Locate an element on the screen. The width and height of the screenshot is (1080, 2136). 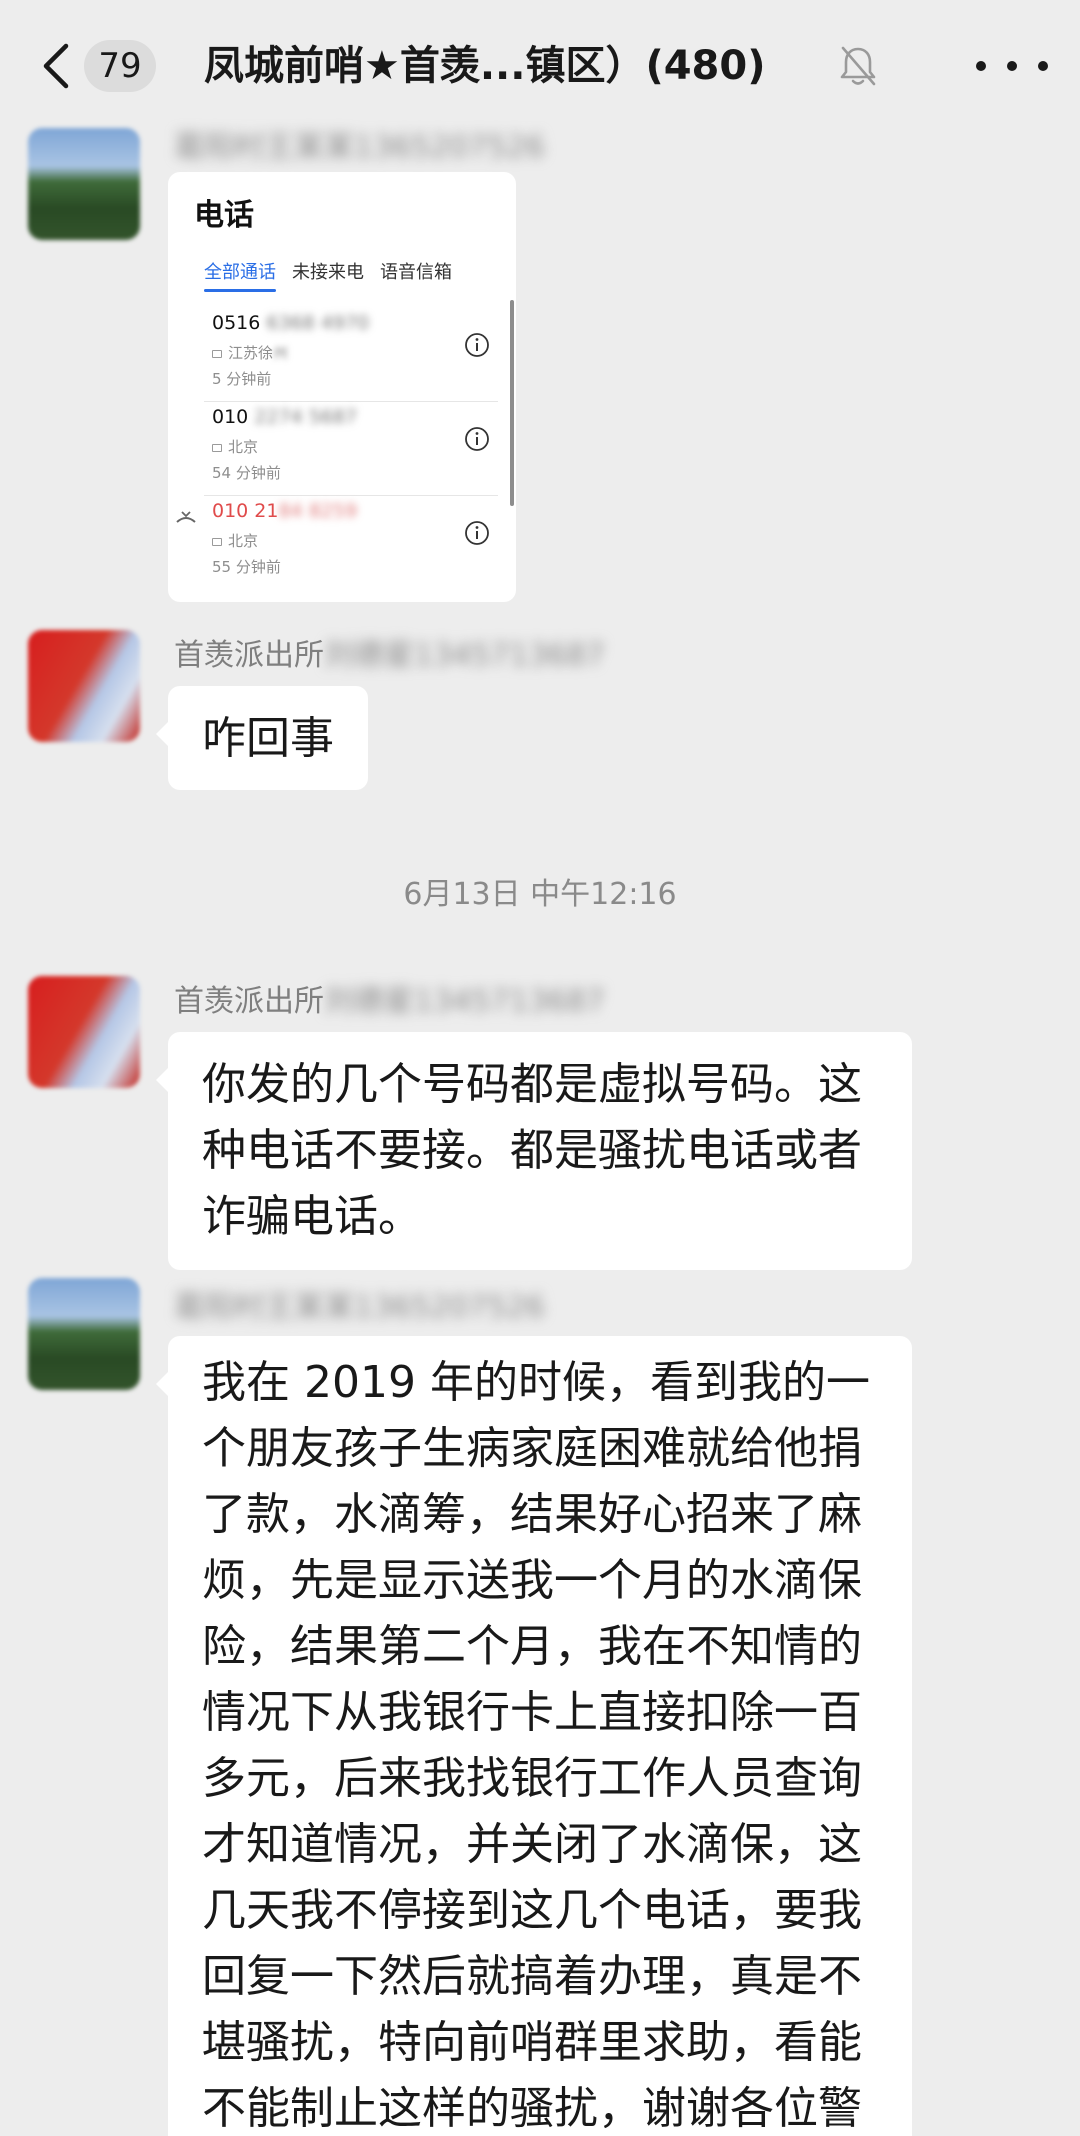
call-number-blurred: 6368 4970 is located at coordinates (315, 323).